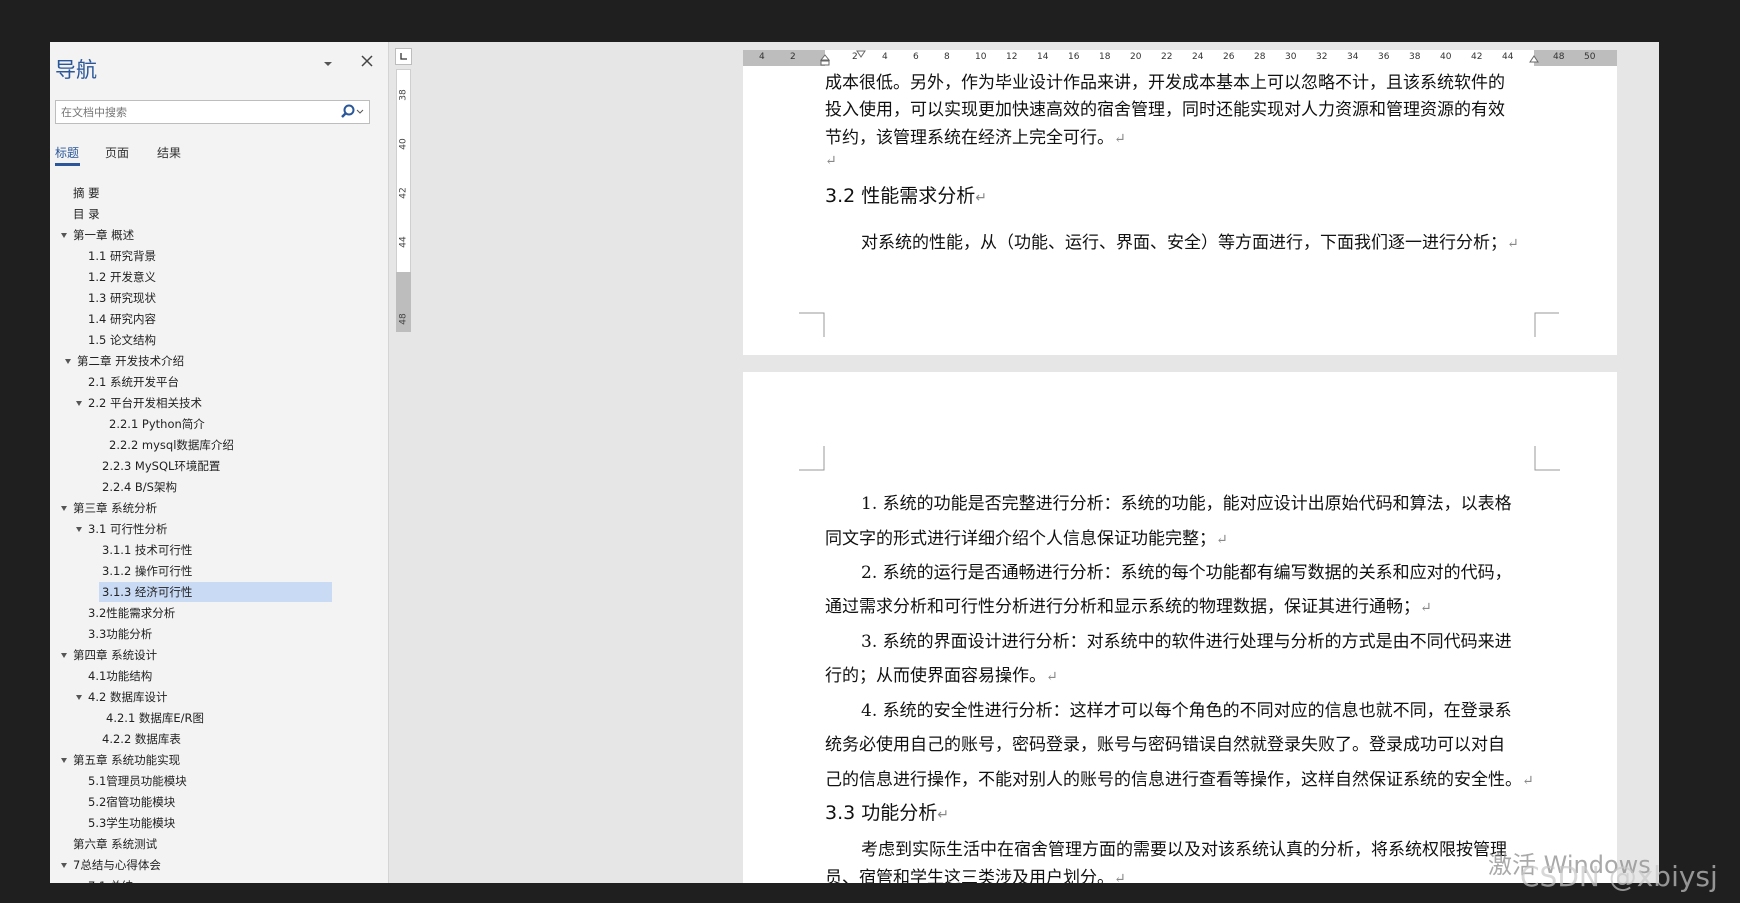 The width and height of the screenshot is (1740, 903). Describe the element at coordinates (131, 613) in the screenshot. I see `nav-heading-item: 3.2性能需求分析` at that location.